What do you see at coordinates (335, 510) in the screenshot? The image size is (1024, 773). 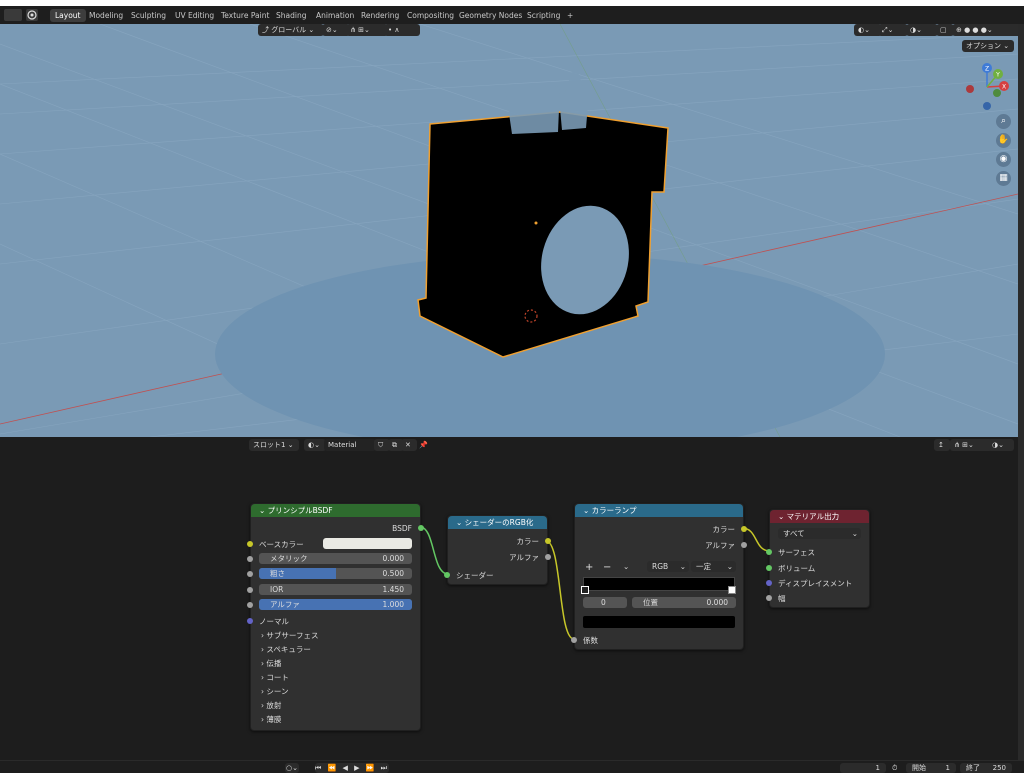 I see `node-title-bsdf: ⌄ プリンシプルBSDF` at bounding box center [335, 510].